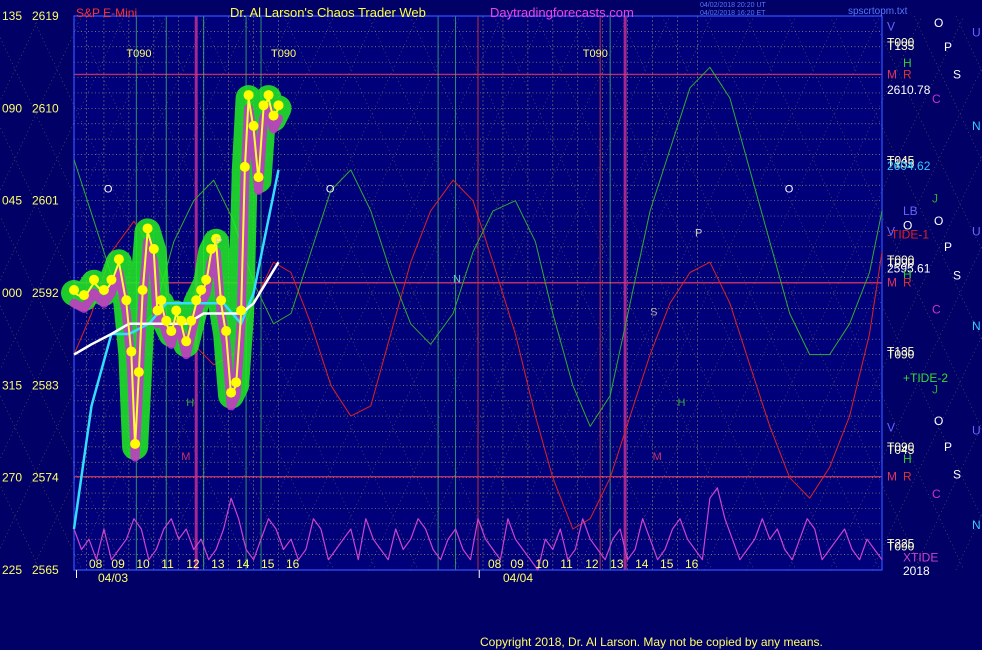 Image resolution: width=982 pixels, height=650 pixels. I want to click on label-mid: P, so click(698, 234).